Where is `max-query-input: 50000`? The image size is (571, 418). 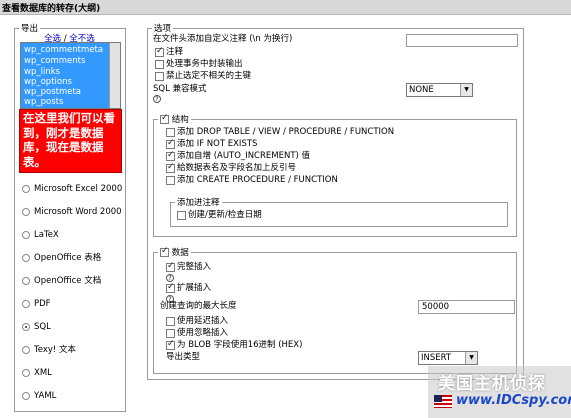 max-query-input: 50000 is located at coordinates (466, 307).